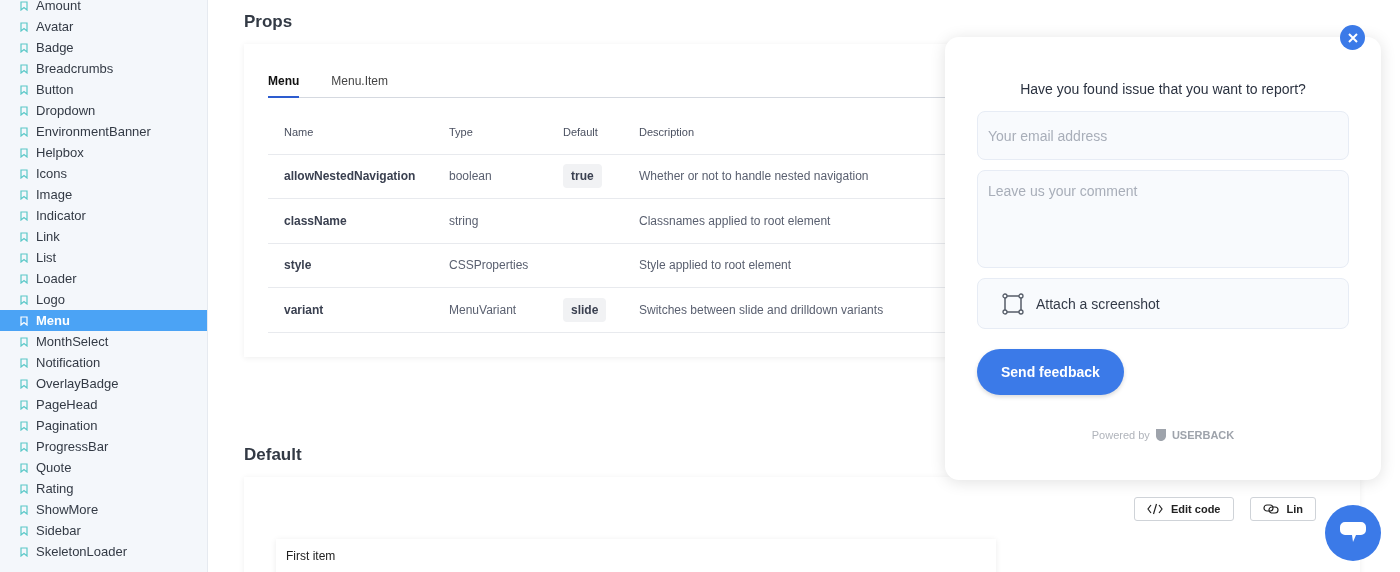 The height and width of the screenshot is (572, 1400). What do you see at coordinates (103, 215) in the screenshot?
I see `sidebar-item: Indicator` at bounding box center [103, 215].